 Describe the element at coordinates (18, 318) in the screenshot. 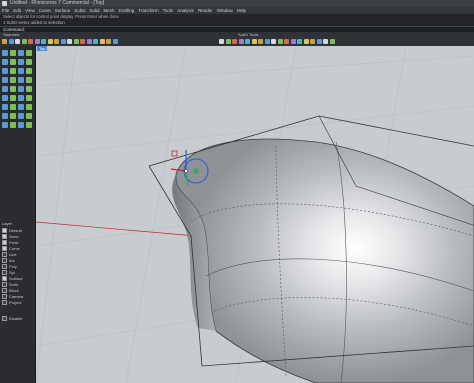

I see `layer-disable-row: Disable` at that location.